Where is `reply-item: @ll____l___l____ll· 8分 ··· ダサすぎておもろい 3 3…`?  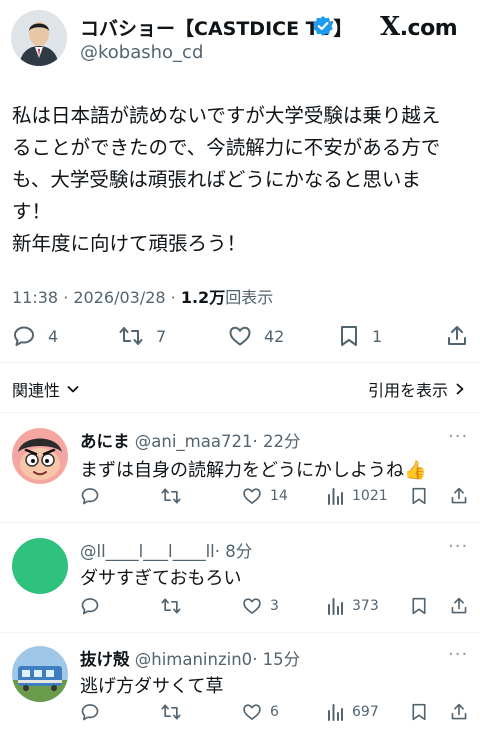 reply-item: @ll____l___l____ll· 8分 ··· ダサすぎておもろい 3 3… is located at coordinates (240, 576).